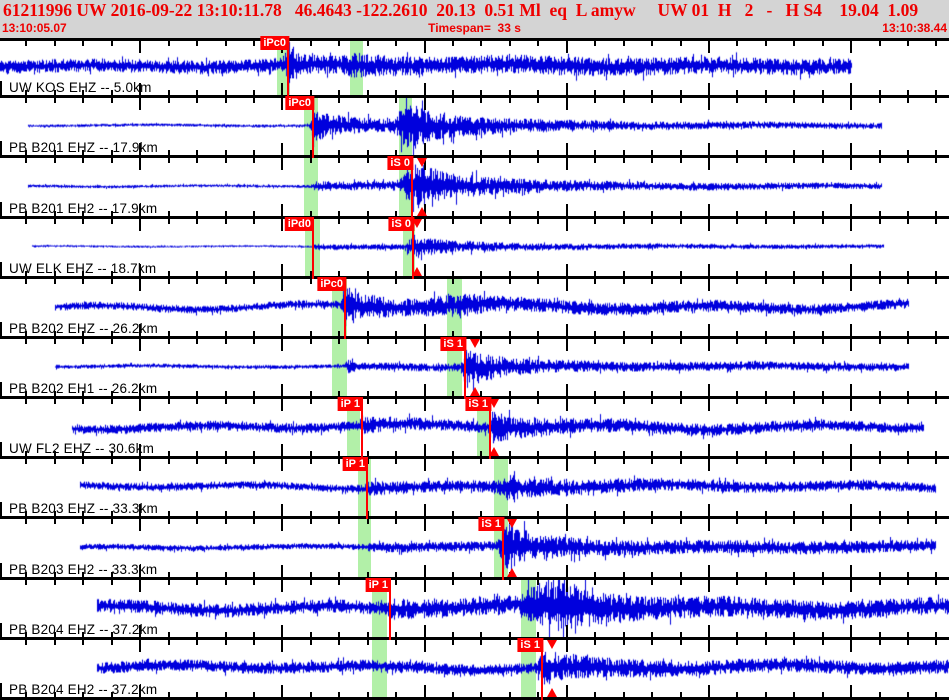 This screenshot has width=949, height=700. I want to click on trace-row: PB B204 EHZ -- 37.2km iP 1, so click(474, 614).